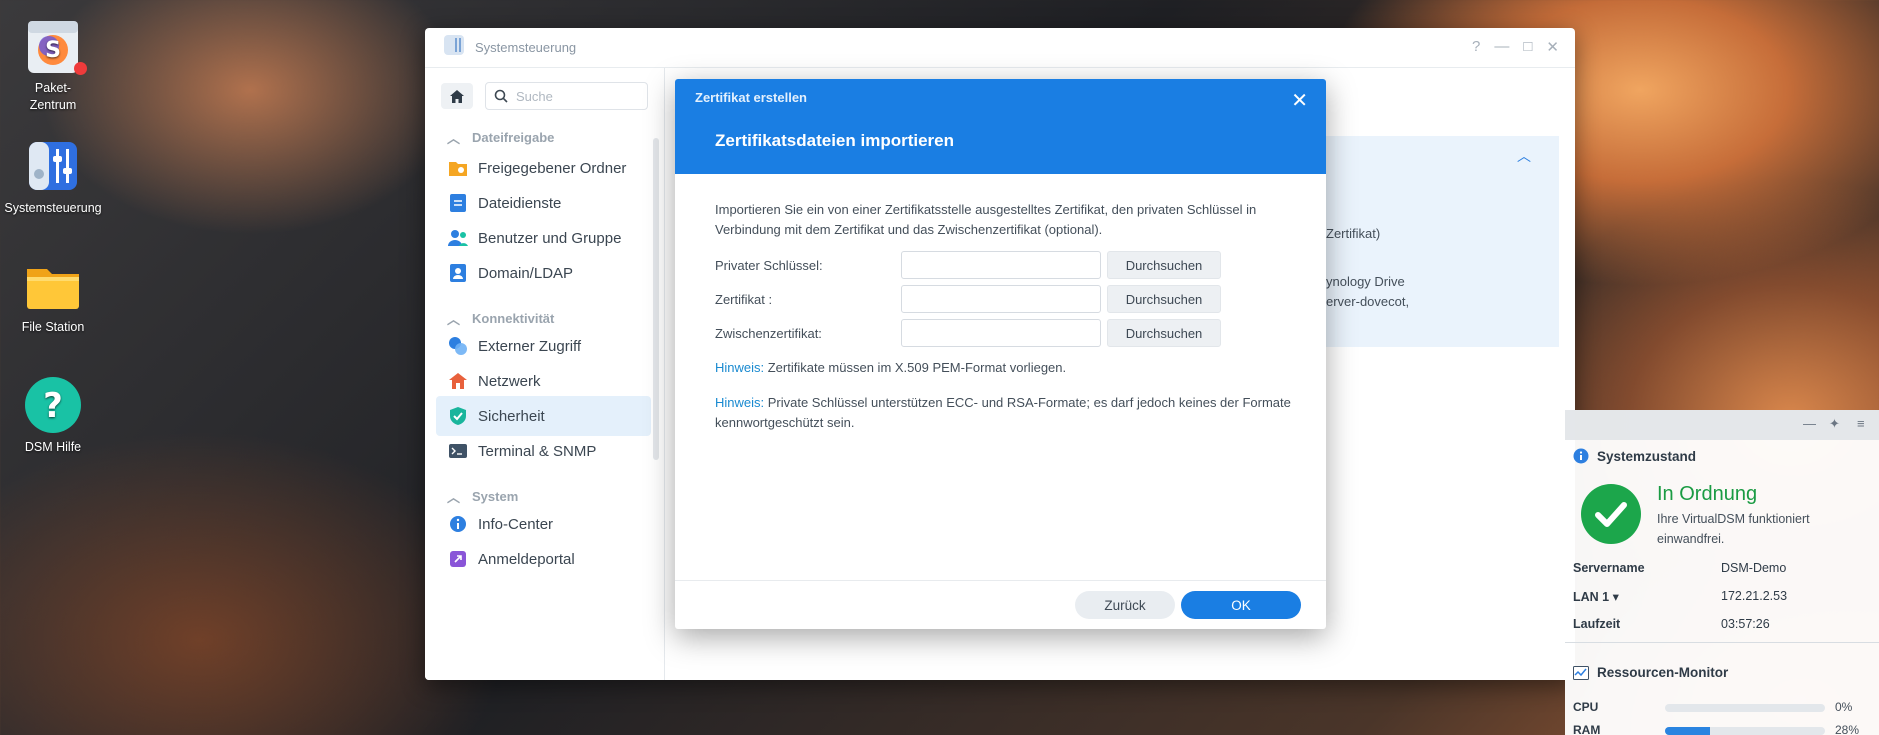 The height and width of the screenshot is (735, 1879). Describe the element at coordinates (1611, 514) in the screenshot. I see `checkmark-icon` at that location.